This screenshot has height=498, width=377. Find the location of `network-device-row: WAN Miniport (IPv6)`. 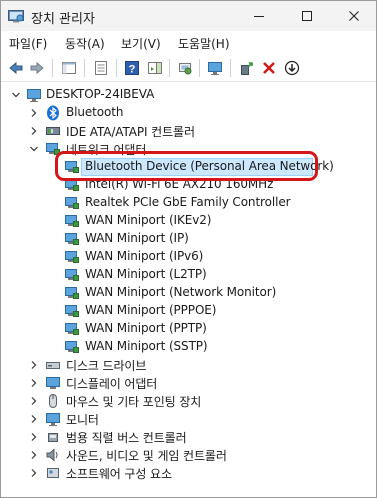

network-device-row: WAN Miniport (IPv6) is located at coordinates (188, 257).